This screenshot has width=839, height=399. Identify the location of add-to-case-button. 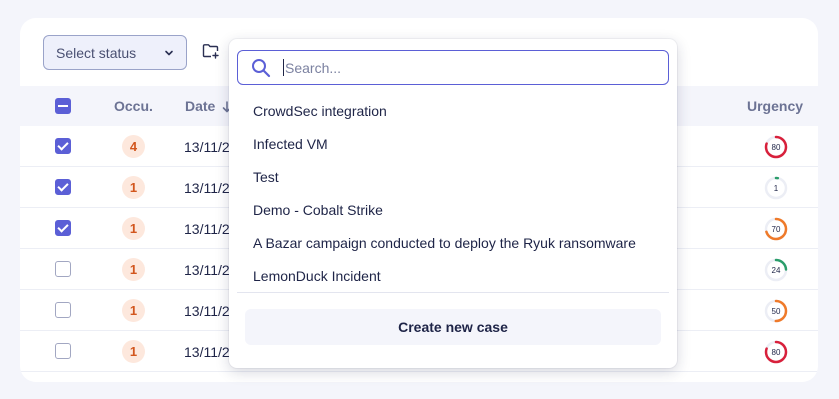
(211, 51).